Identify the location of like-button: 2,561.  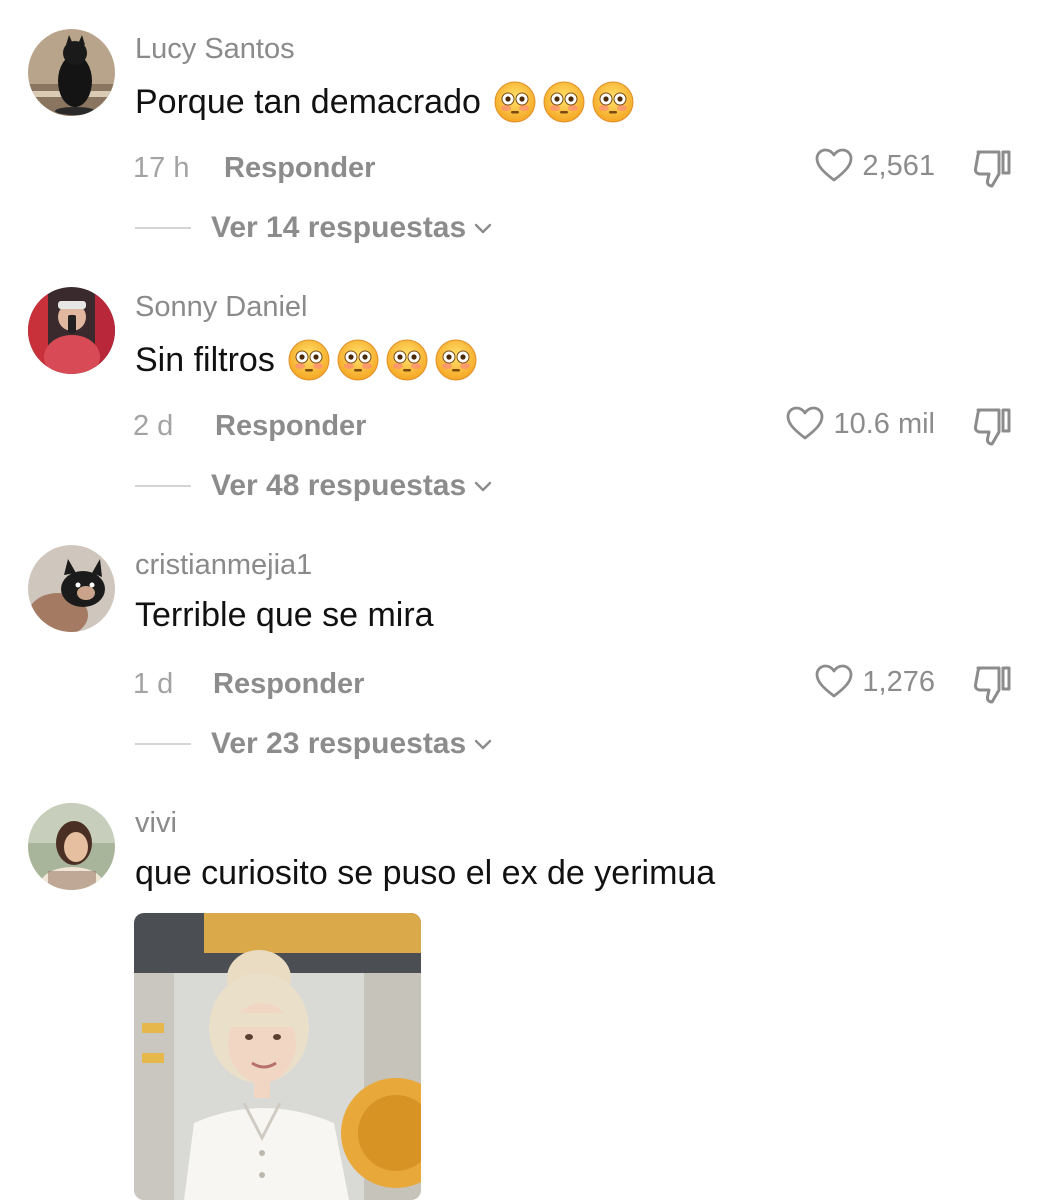
(874, 166).